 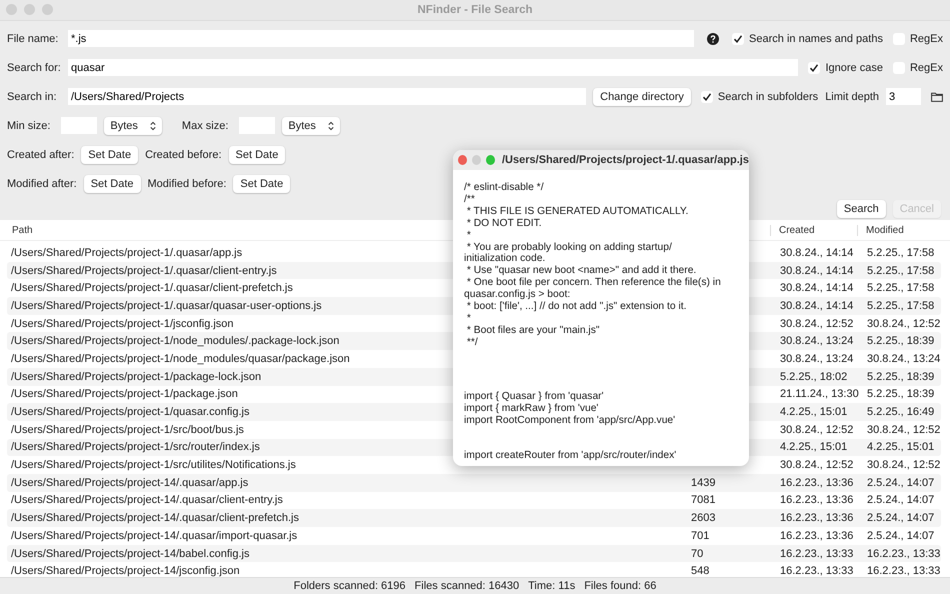 I want to click on code-line: *, so click(x=469, y=318).